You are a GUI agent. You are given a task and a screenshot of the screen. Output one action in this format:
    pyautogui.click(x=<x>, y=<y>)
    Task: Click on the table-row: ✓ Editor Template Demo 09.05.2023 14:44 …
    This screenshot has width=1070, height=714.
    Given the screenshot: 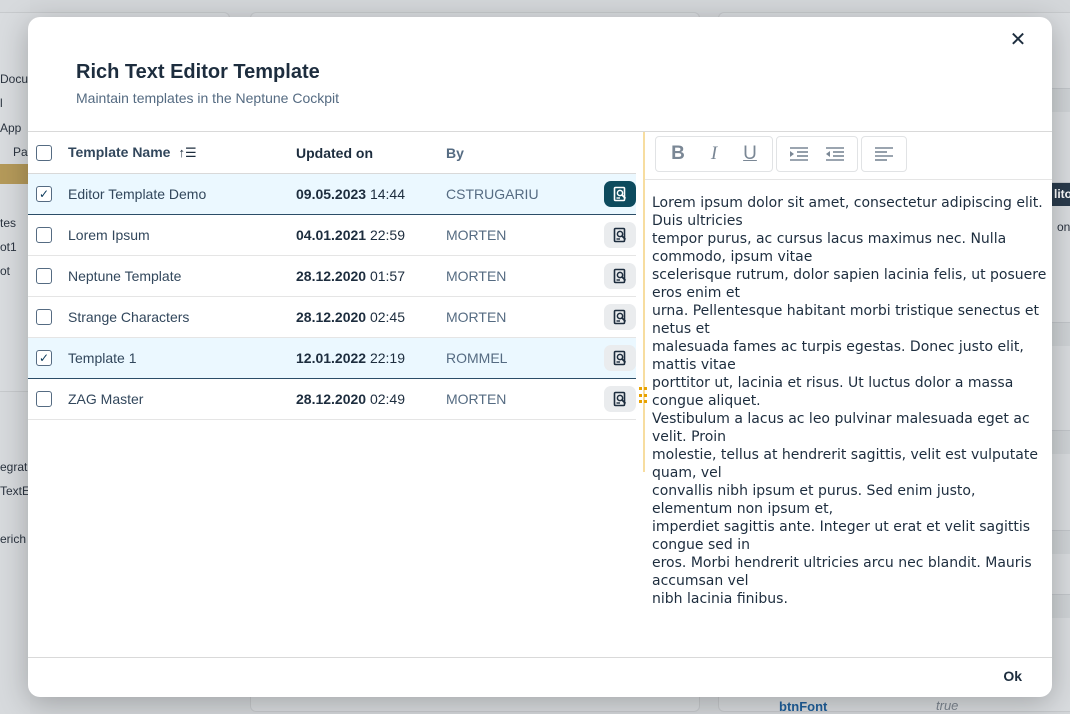 What is the action you would take?
    pyautogui.click(x=332, y=194)
    